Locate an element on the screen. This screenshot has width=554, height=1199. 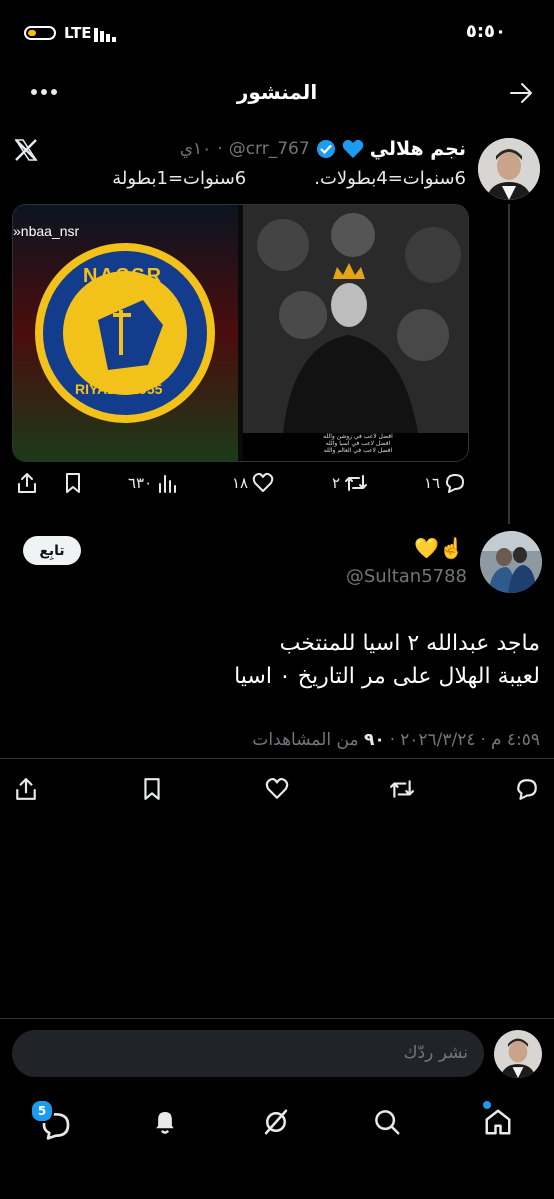
quoted-share-button is located at coordinates (27, 483).